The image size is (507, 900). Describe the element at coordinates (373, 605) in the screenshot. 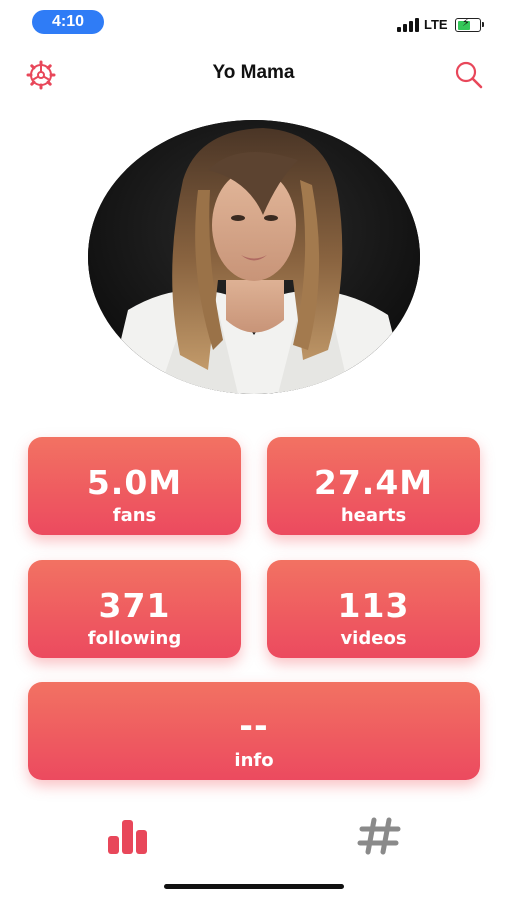

I see `videos-value: 113` at that location.